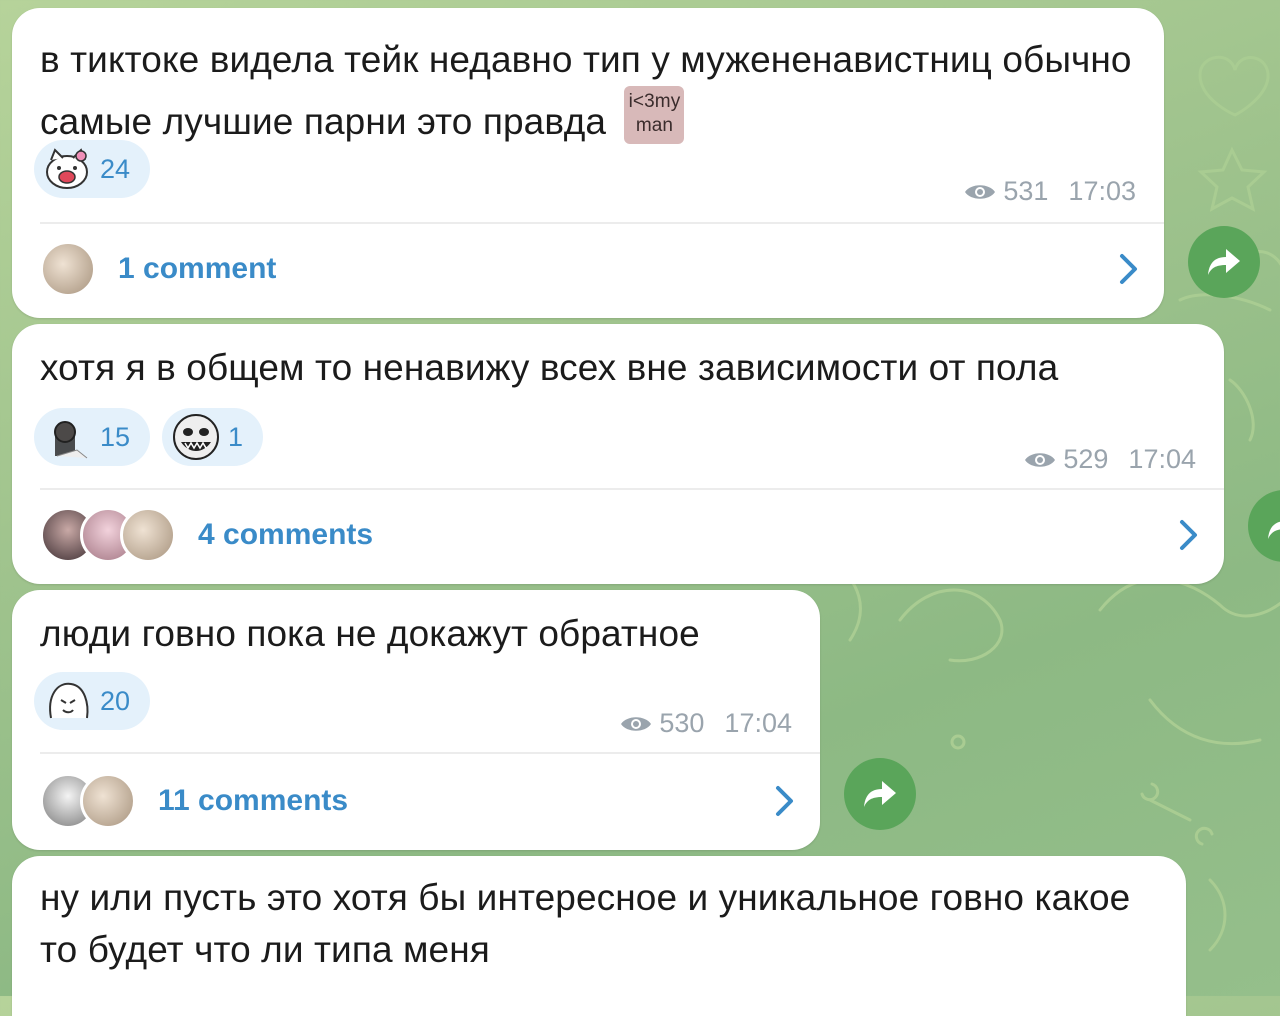  Describe the element at coordinates (115, 436) in the screenshot. I see `reaction-count: 15` at that location.